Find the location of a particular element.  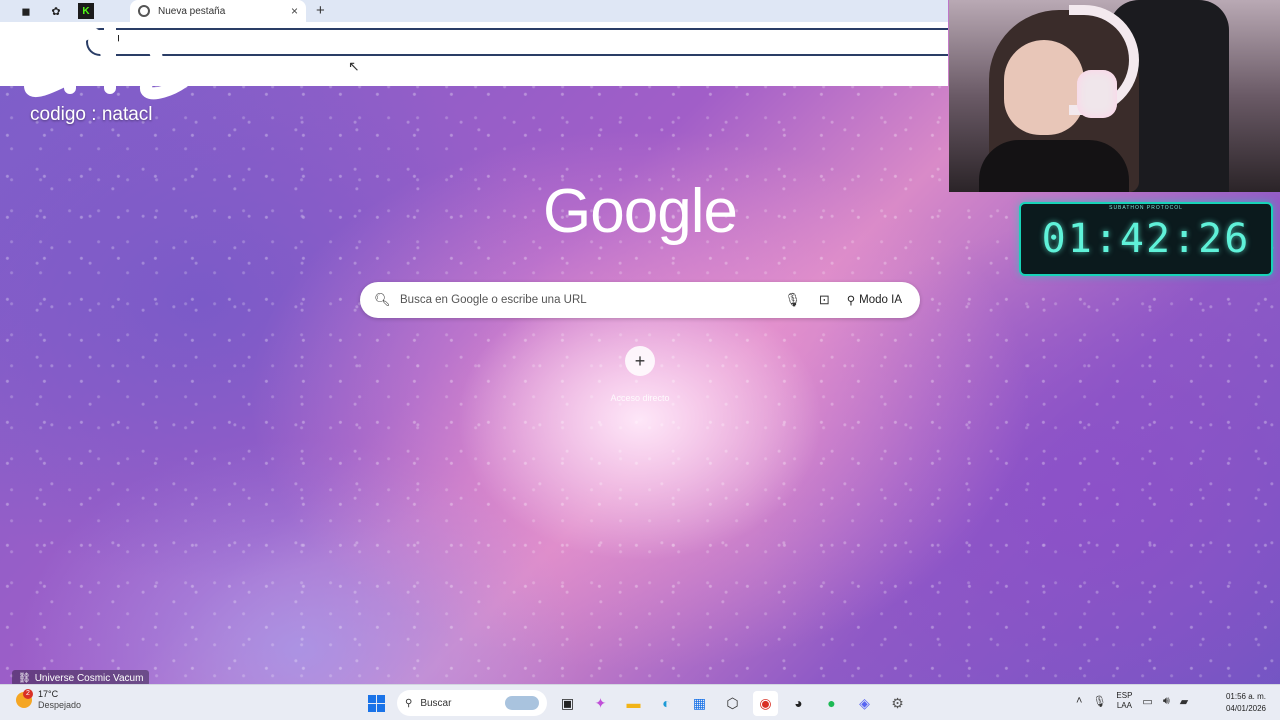

clock-time: 01:56 a. m. is located at coordinates (1245, 696).